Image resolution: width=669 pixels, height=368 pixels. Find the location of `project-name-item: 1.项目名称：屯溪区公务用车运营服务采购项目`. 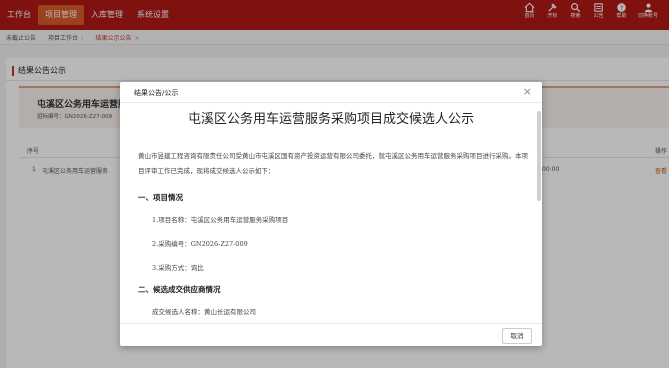

project-name-item: 1.项目名称：屯溪区公务用车运营服务采购项目 is located at coordinates (220, 220).